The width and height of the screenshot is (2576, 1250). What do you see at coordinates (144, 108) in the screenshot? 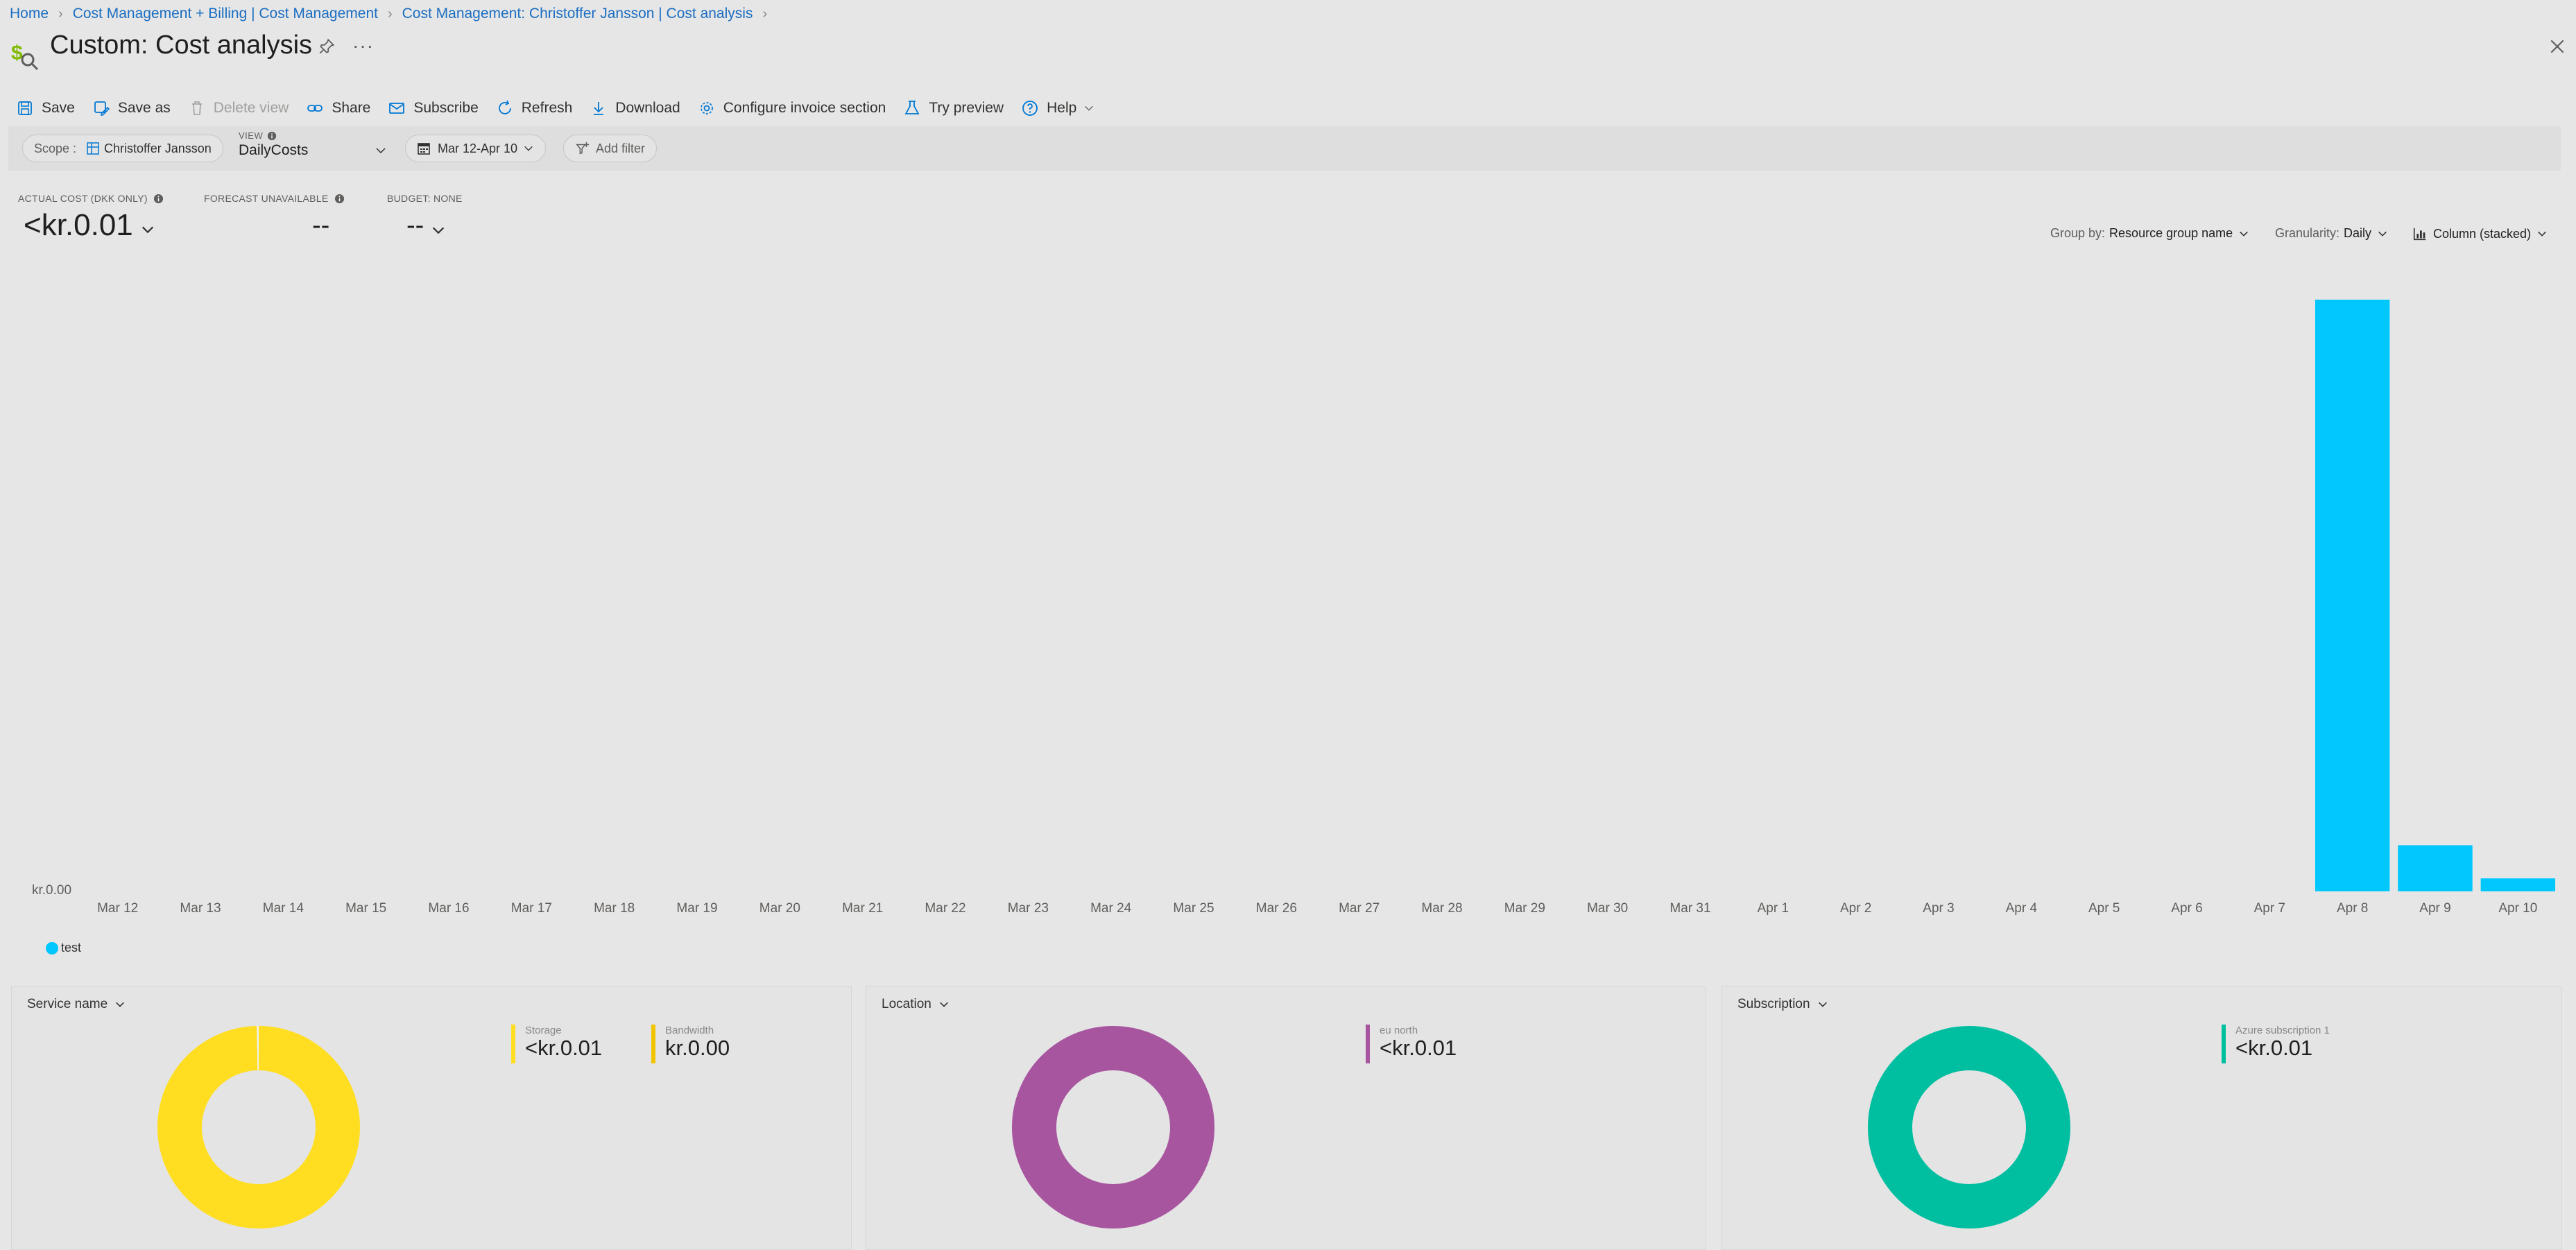
I see `save-as-label: Save as` at bounding box center [144, 108].